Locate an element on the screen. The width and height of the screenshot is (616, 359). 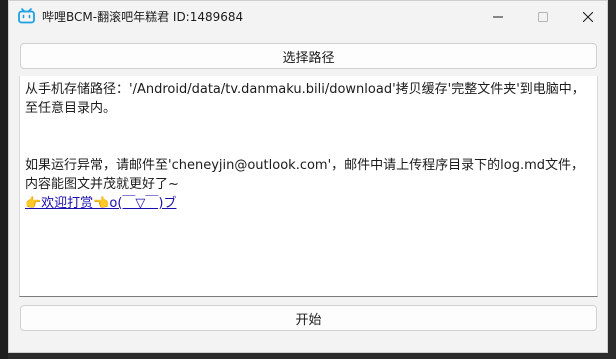
close-icon is located at coordinates (588, 16).